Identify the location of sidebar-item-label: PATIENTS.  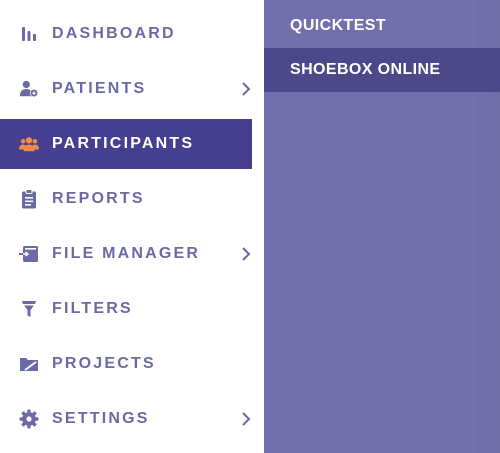
(99, 88).